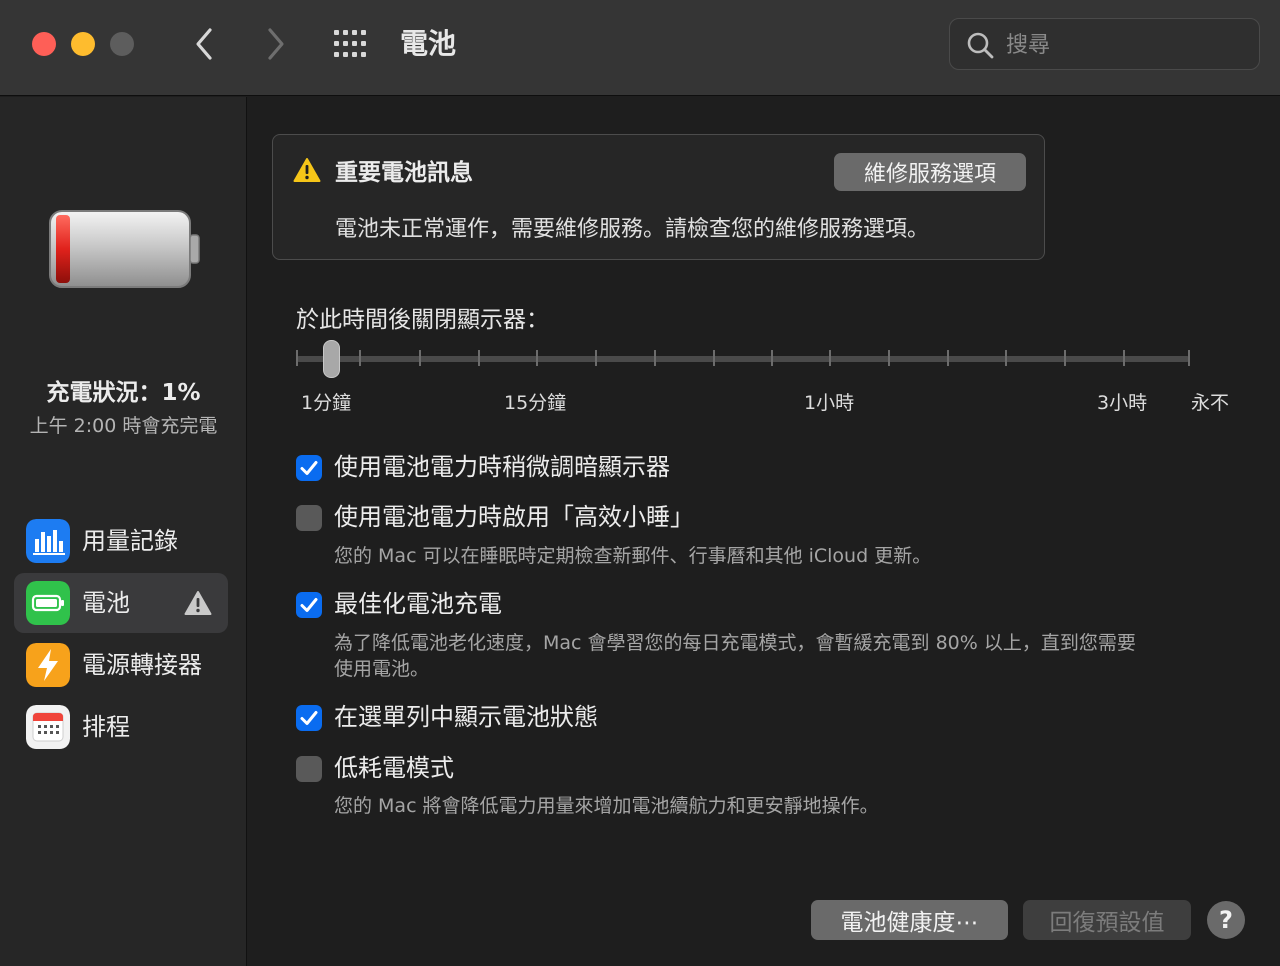  I want to click on option-label: 最佳化電池充電, so click(418, 604).